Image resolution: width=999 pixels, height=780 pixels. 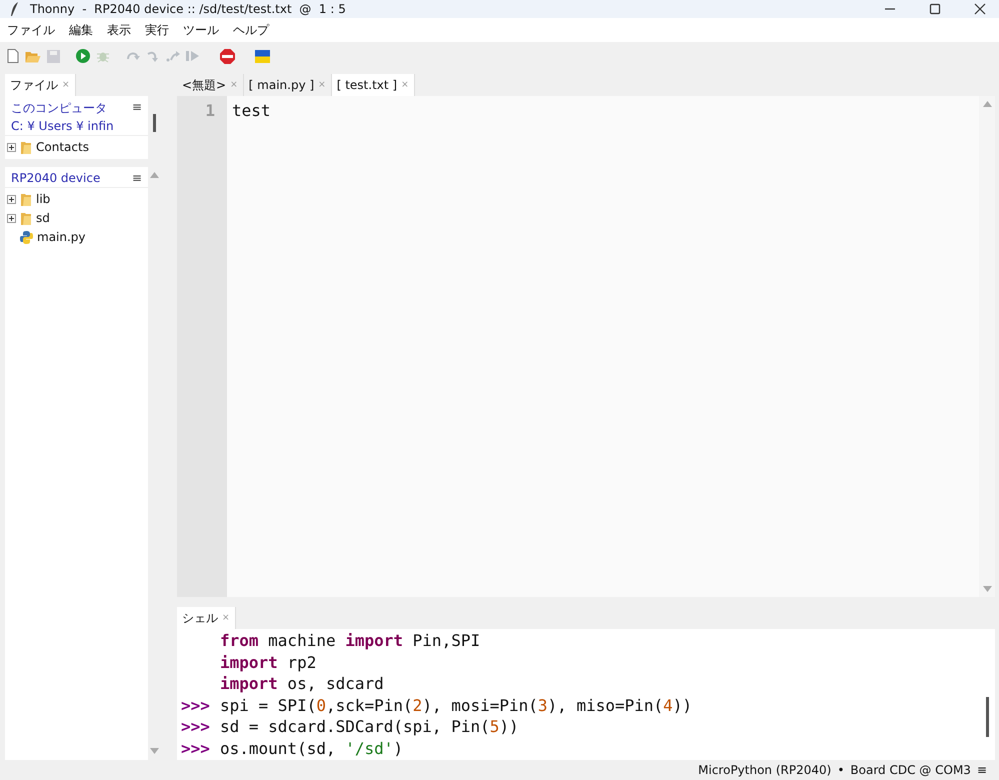 What do you see at coordinates (62, 108) in the screenshot?
I see `location-title: このコンピュータ` at bounding box center [62, 108].